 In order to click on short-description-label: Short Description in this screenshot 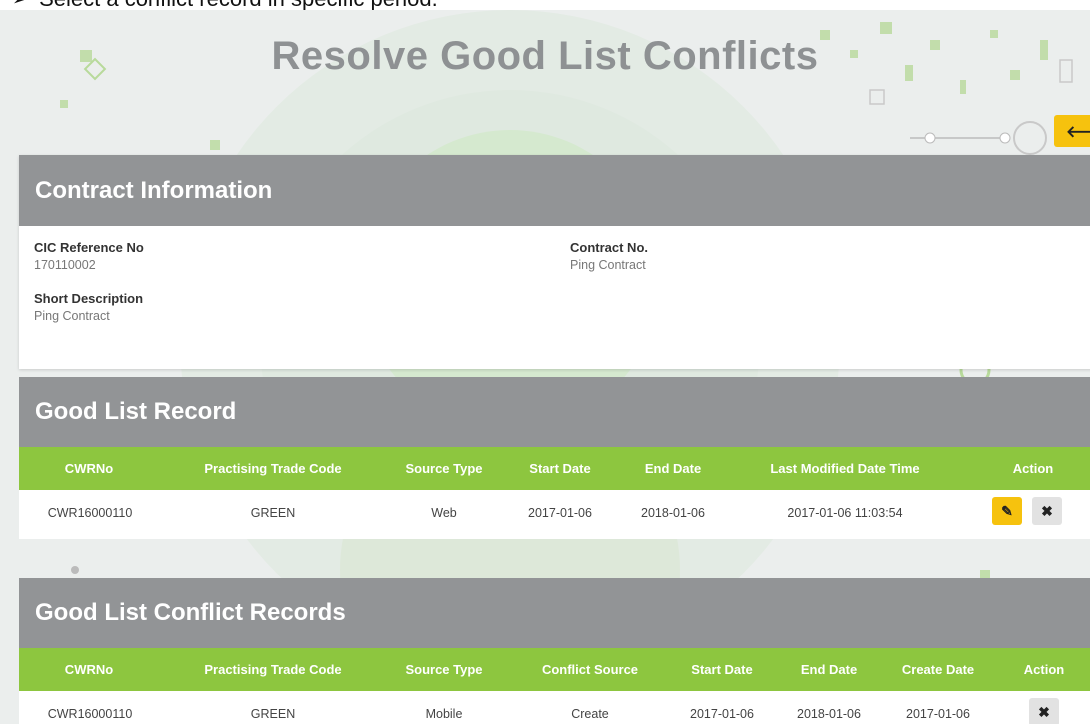, I will do `click(89, 298)`.